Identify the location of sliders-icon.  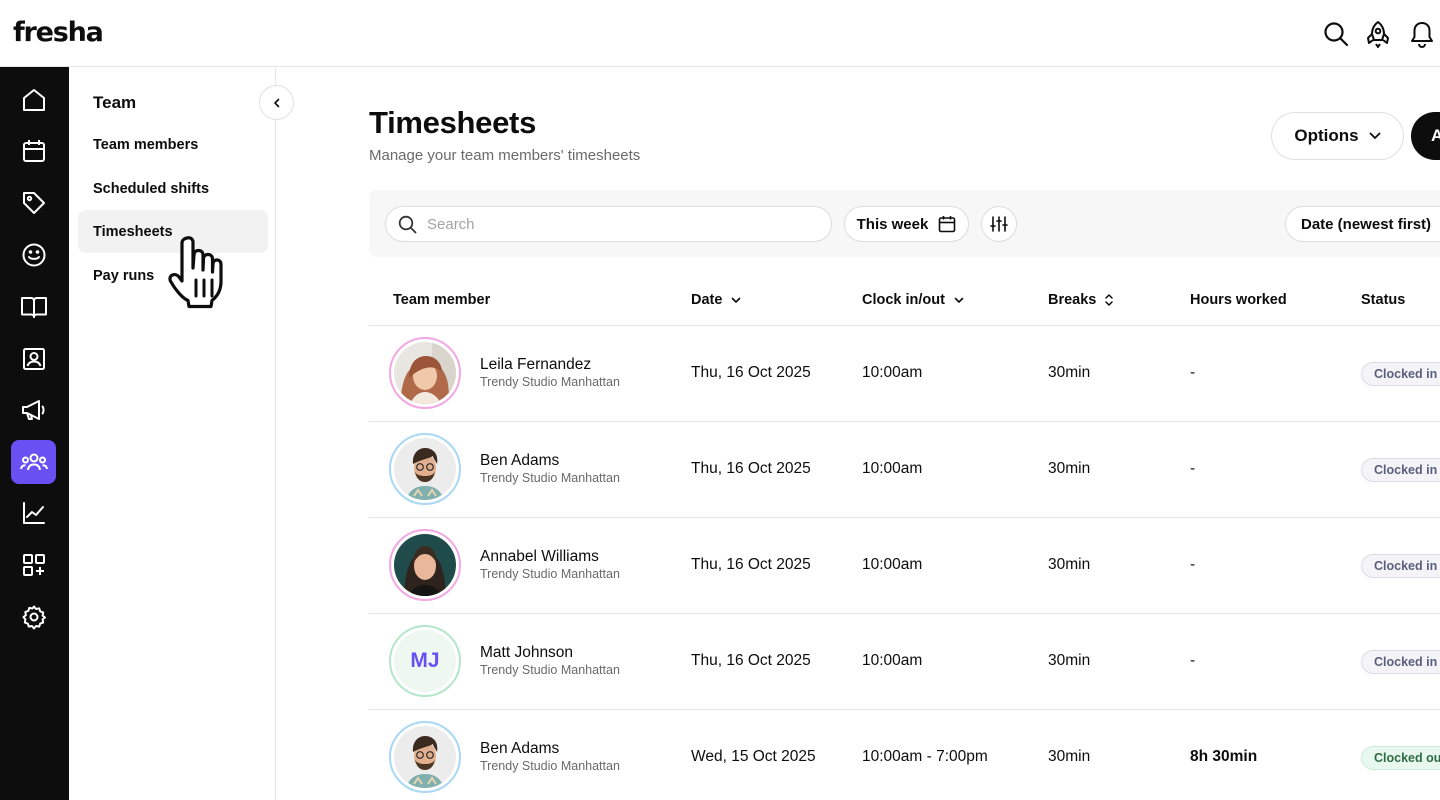
(999, 224).